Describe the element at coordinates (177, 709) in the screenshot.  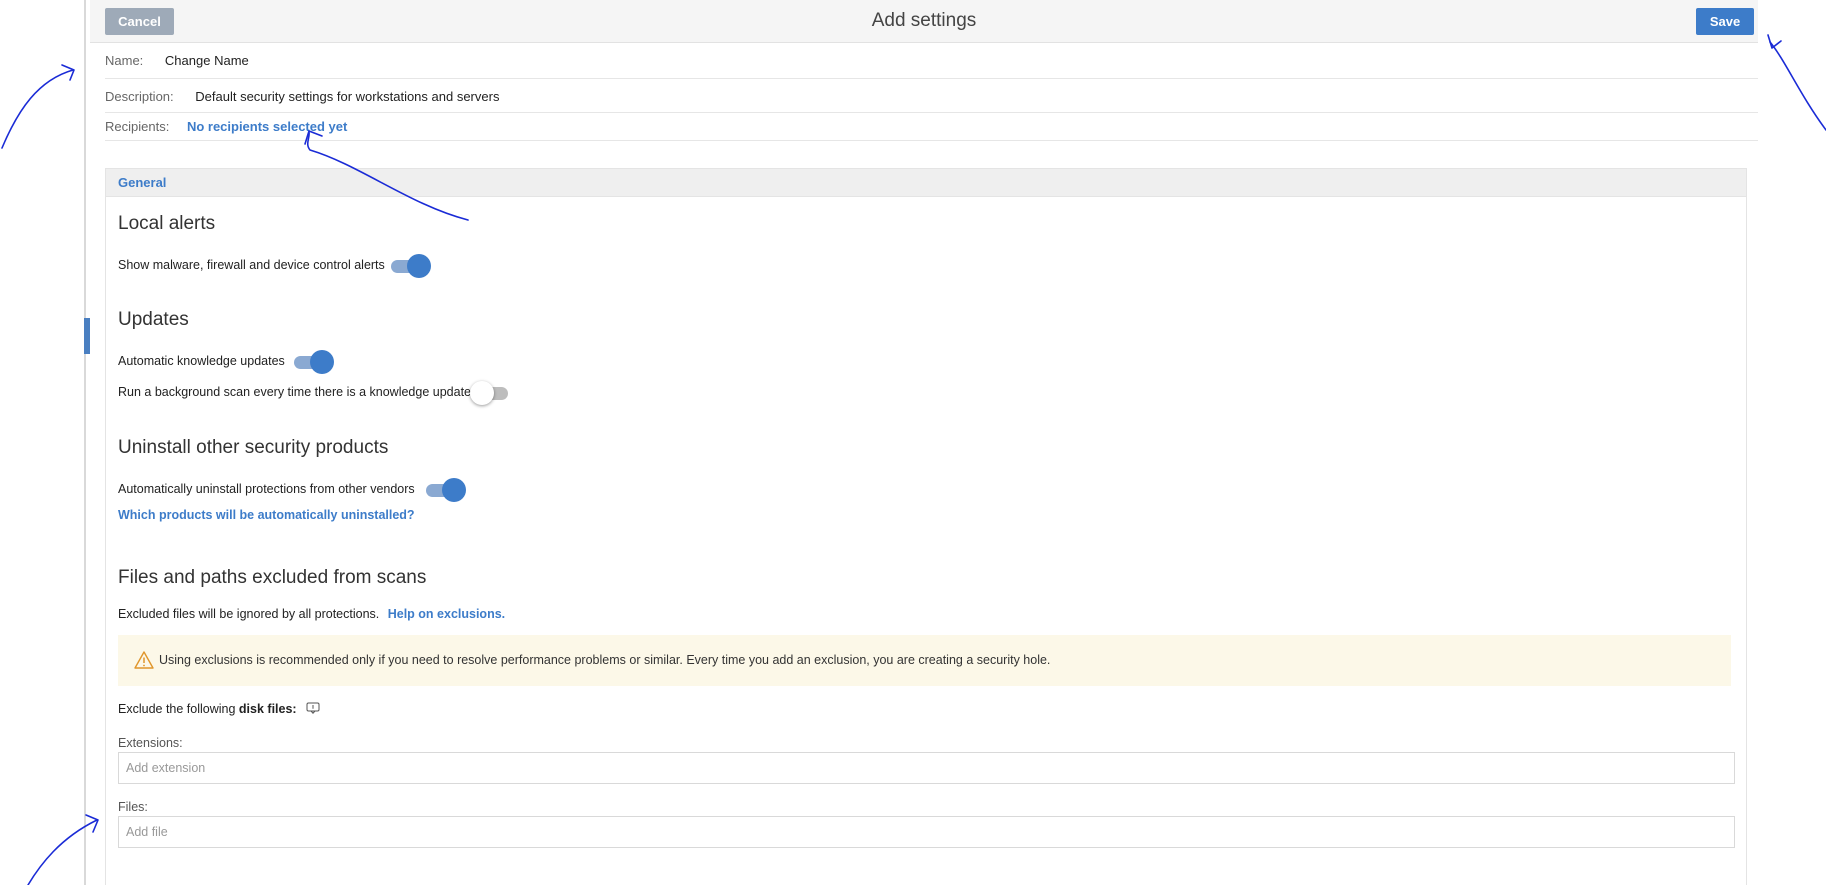
I see `disk-files-prefix: Exclude the following` at that location.